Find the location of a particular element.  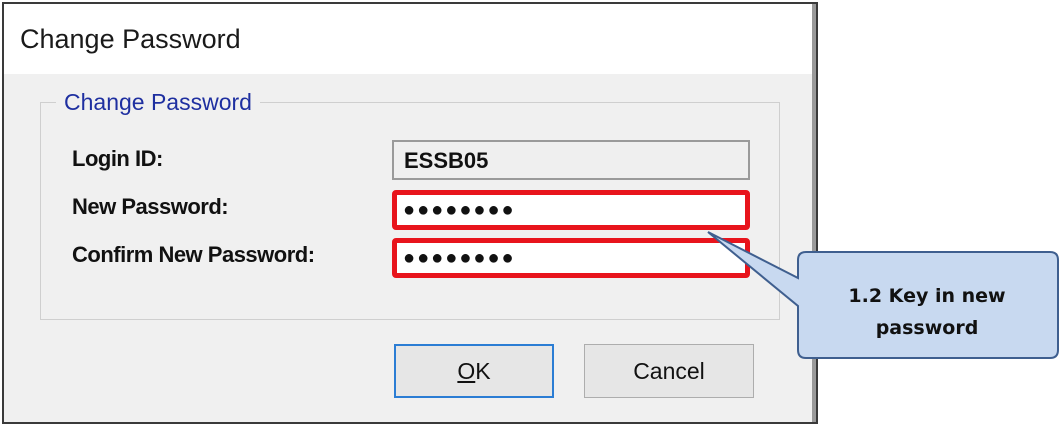

window-title: Change Password is located at coordinates (130, 39).